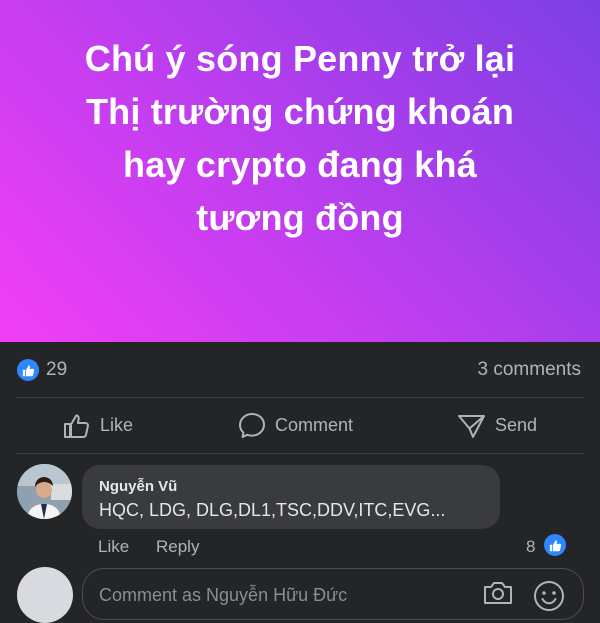 This screenshot has height=623, width=600. I want to click on reactions-bar: 29 3 comments, so click(300, 369).